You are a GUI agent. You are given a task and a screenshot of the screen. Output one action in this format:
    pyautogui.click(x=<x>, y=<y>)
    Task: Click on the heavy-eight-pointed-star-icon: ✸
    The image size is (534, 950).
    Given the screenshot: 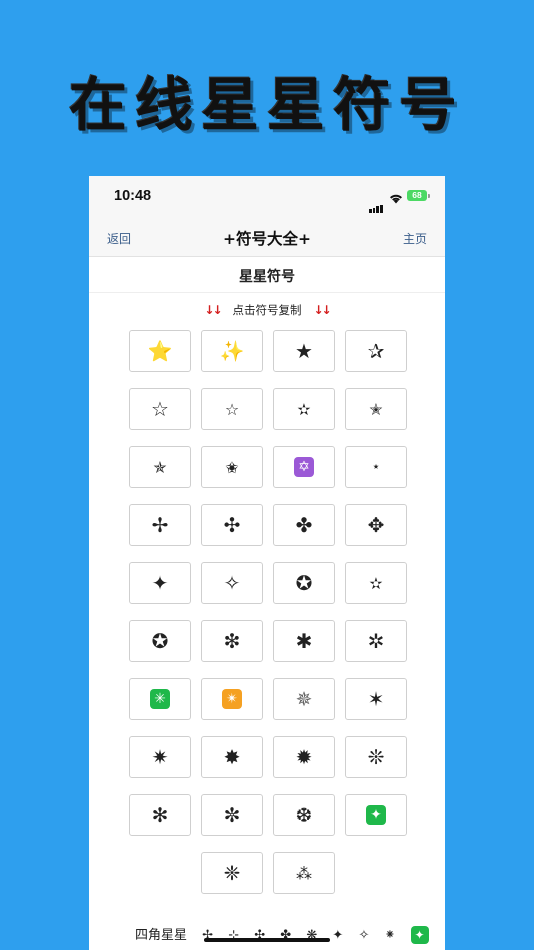 What is the action you would take?
    pyautogui.click(x=232, y=757)
    